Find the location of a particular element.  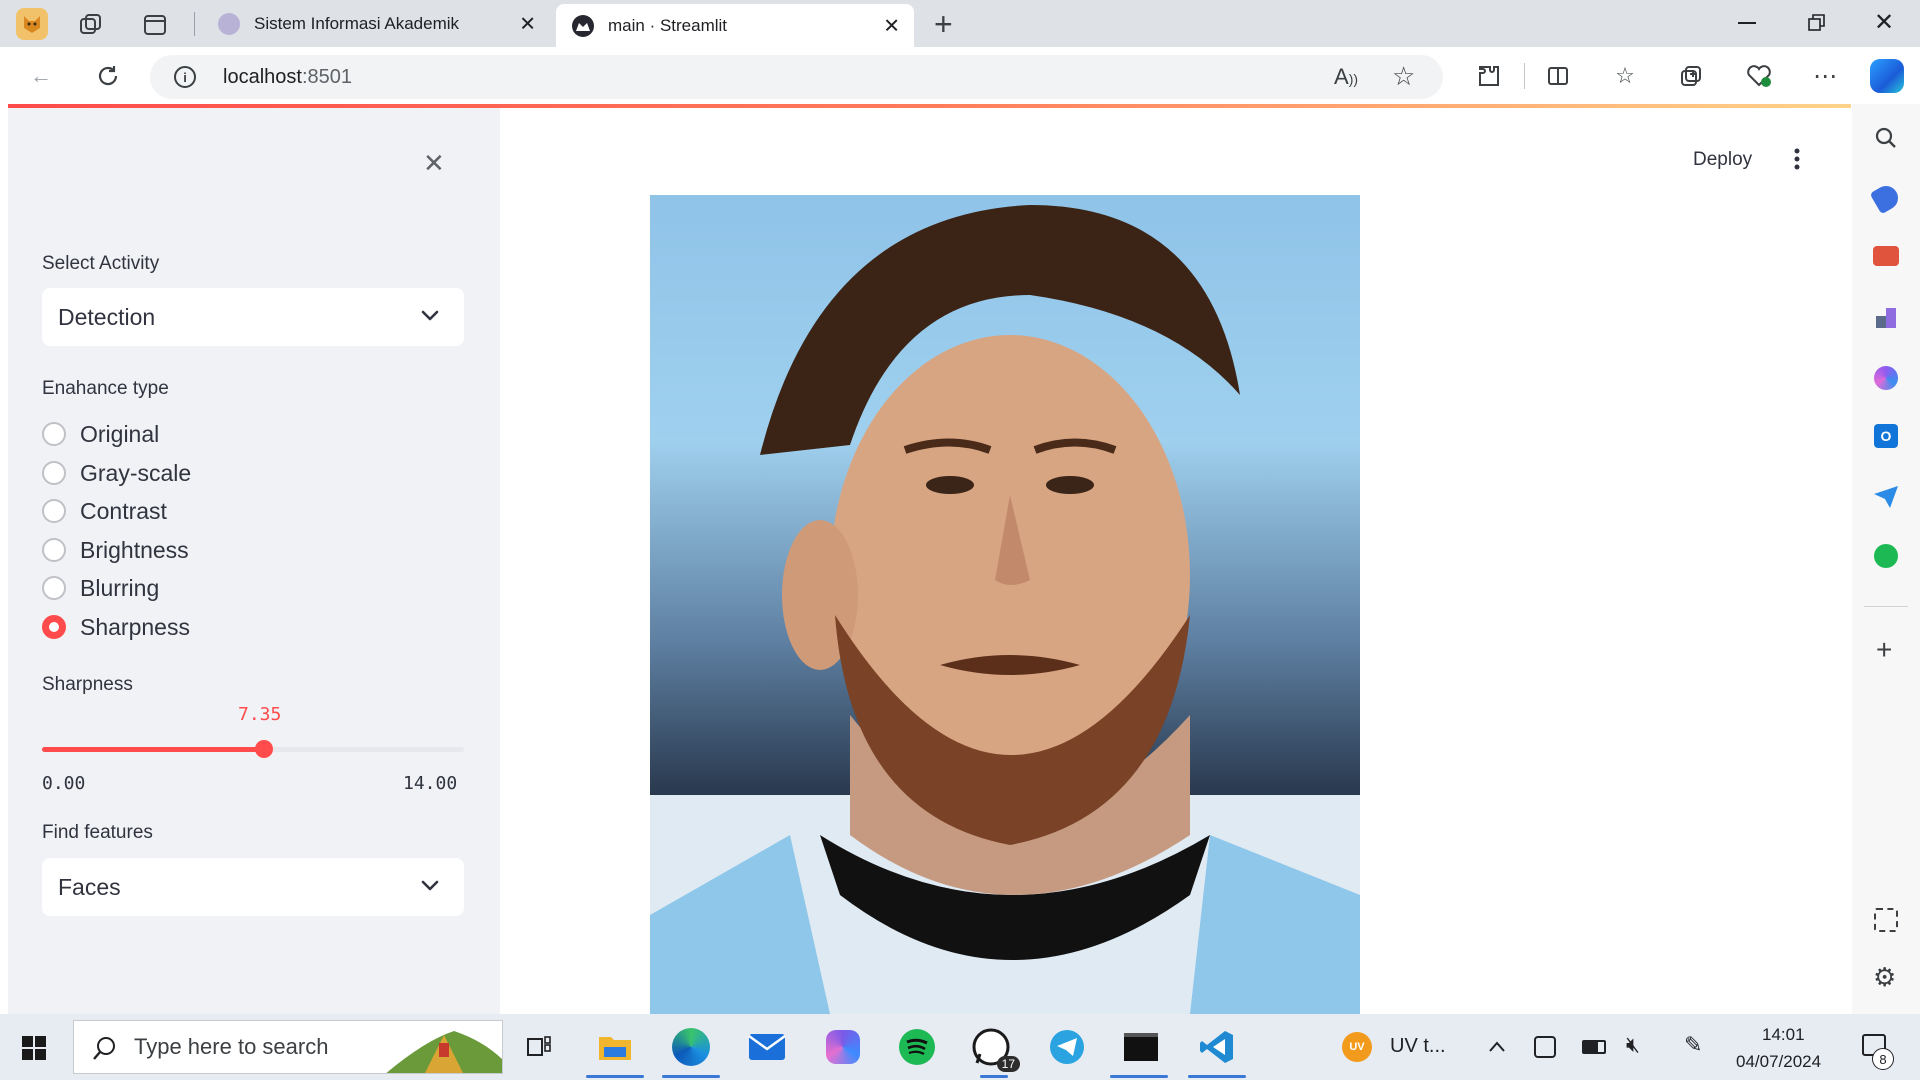

task-view-icon is located at coordinates (539, 1047).